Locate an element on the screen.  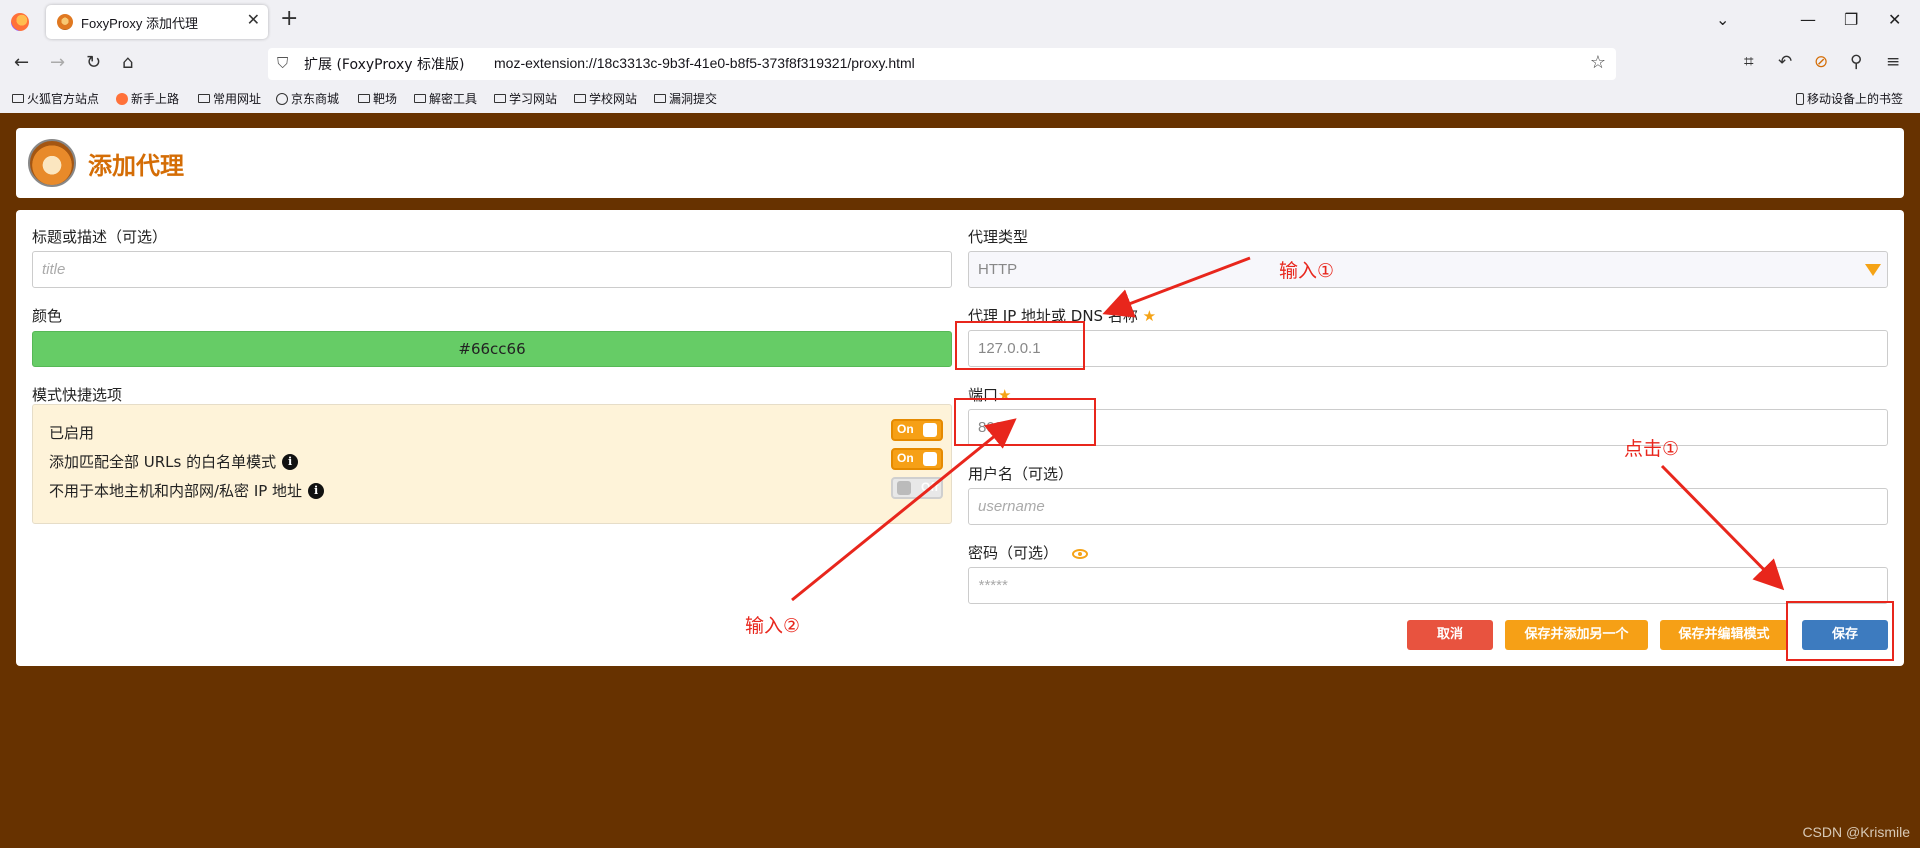
page-header: 添加代理 is located at coordinates (960, 163).